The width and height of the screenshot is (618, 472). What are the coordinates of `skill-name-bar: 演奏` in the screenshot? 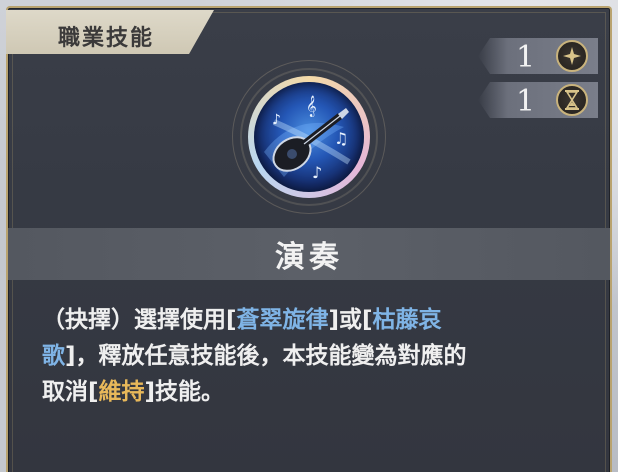 It's located at (309, 254).